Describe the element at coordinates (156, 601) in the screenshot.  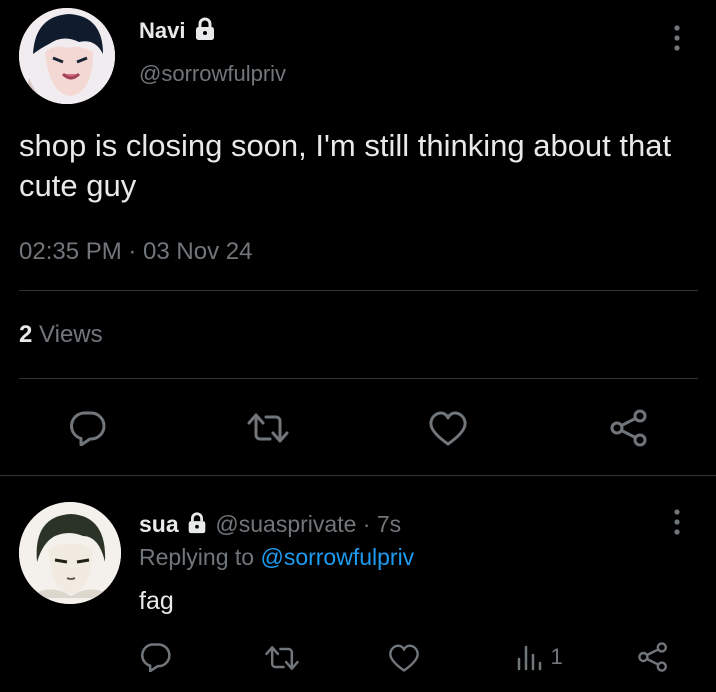
I see `reply-text: fag` at that location.